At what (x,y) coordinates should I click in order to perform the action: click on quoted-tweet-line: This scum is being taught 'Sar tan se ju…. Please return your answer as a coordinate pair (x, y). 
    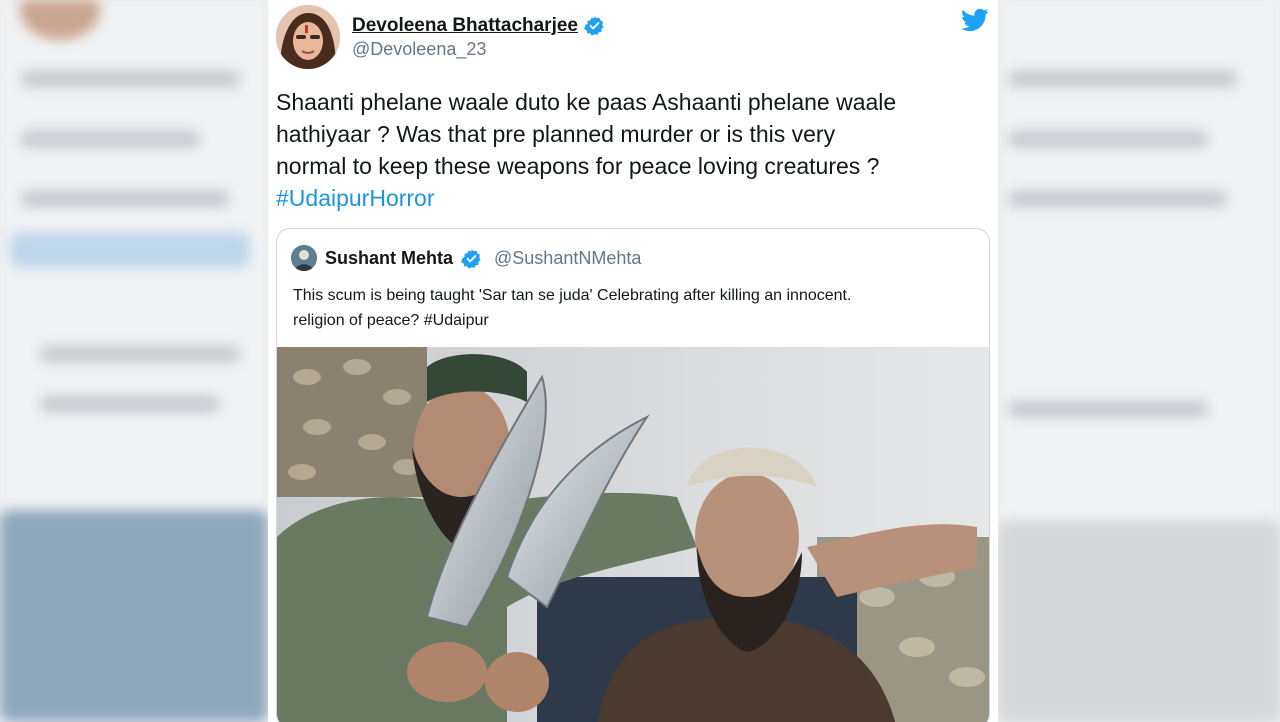
    Looking at the image, I should click on (572, 295).